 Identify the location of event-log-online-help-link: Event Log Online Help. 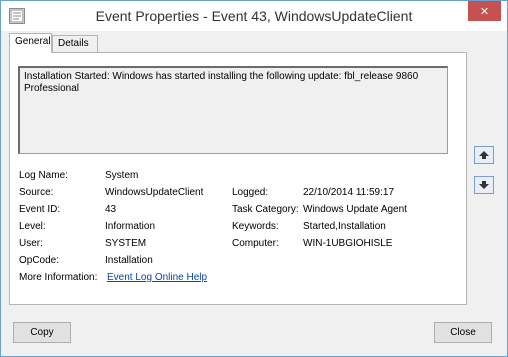
(157, 277).